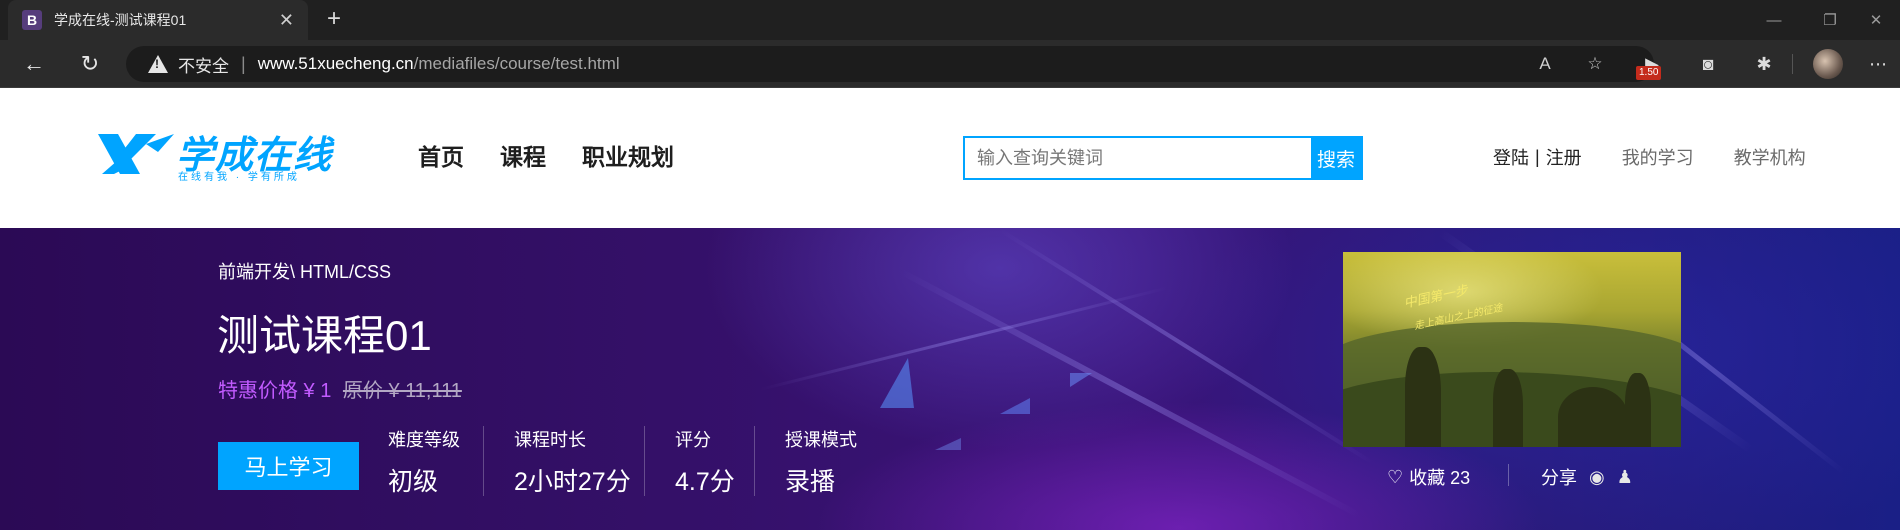 This screenshot has height=530, width=1900. Describe the element at coordinates (336, 64) in the screenshot. I see `url-host: www.51xuecheng.cn` at that location.